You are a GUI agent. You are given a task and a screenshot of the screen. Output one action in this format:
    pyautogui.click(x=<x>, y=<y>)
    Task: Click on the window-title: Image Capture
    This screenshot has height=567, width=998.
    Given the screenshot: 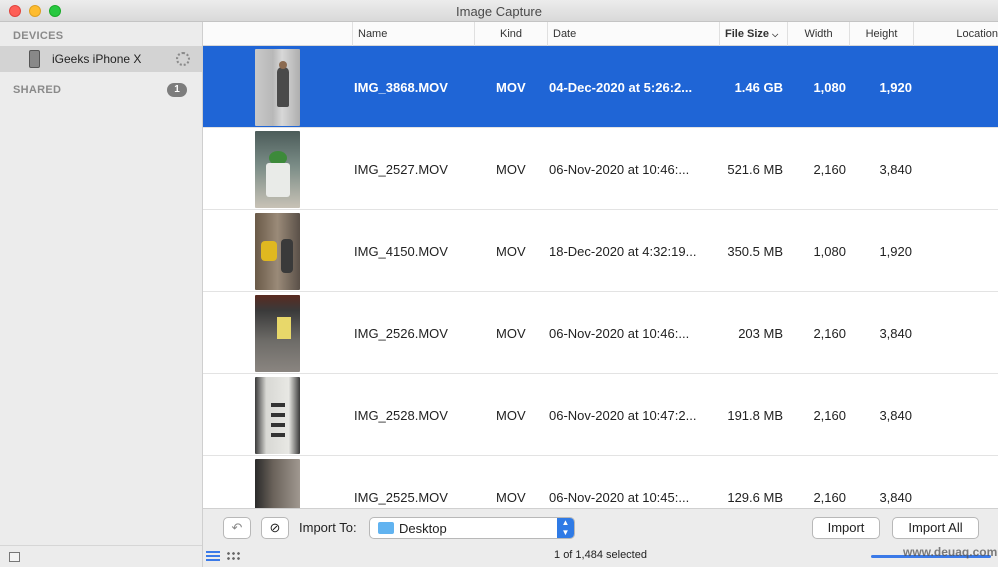 What is the action you would take?
    pyautogui.click(x=499, y=11)
    